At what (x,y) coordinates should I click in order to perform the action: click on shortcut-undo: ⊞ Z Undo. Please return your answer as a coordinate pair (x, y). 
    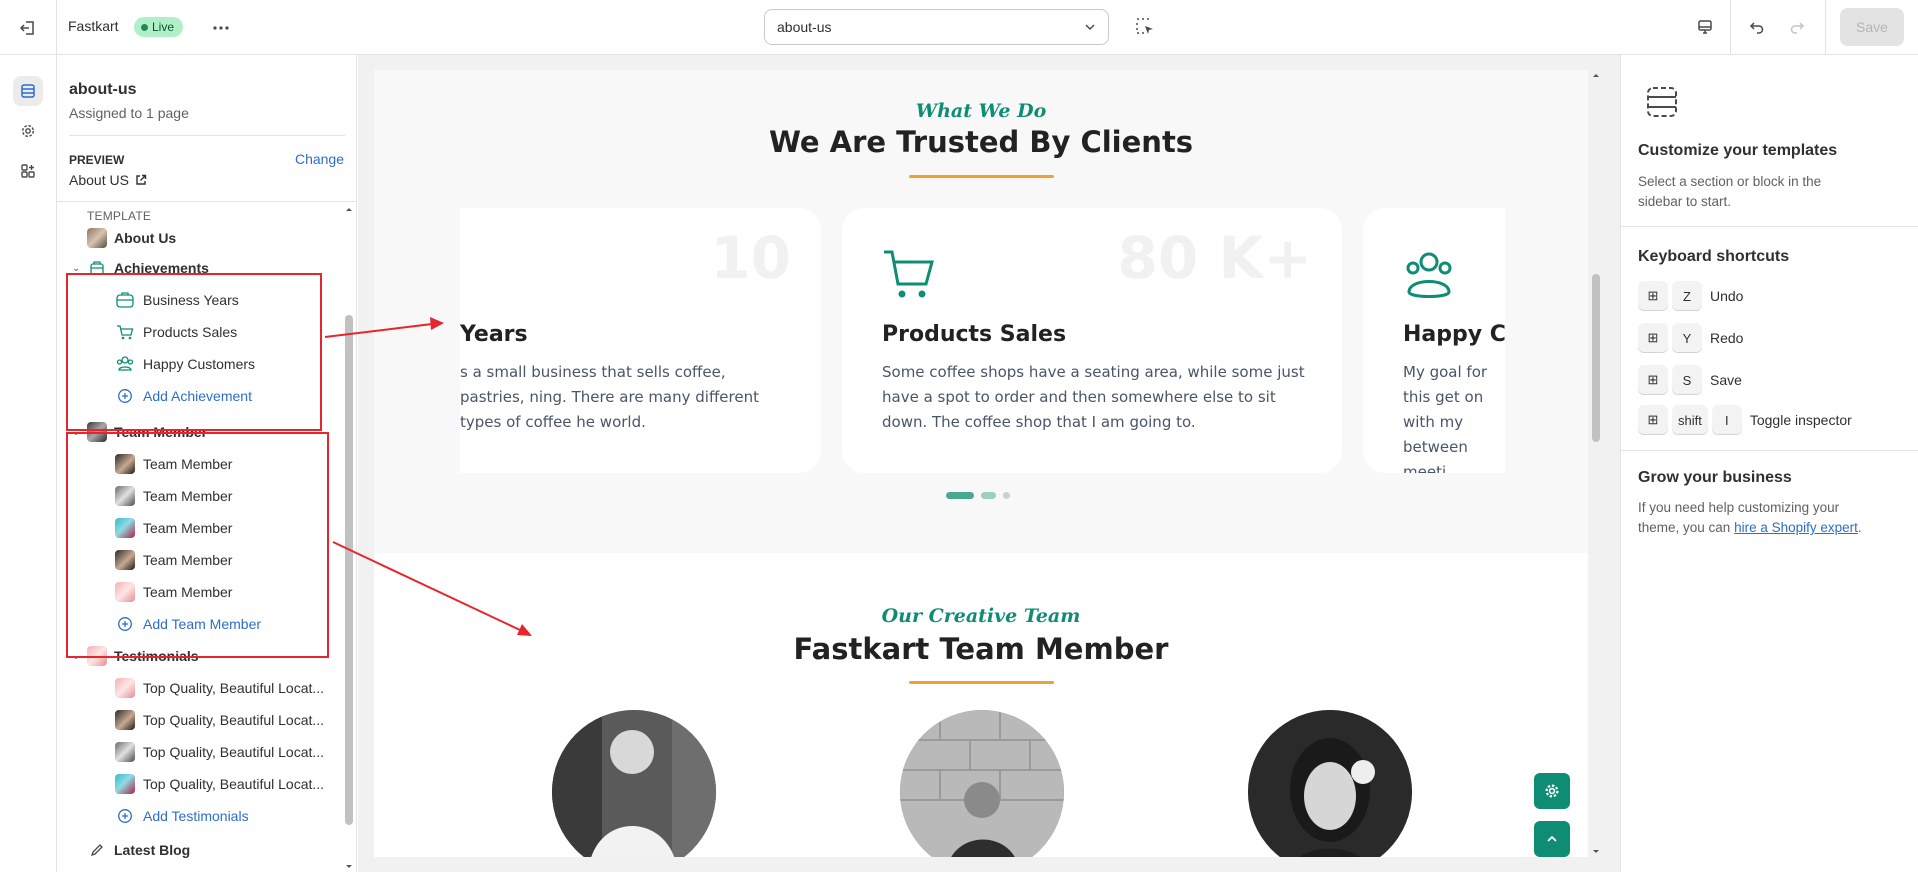
    Looking at the image, I should click on (1690, 296).